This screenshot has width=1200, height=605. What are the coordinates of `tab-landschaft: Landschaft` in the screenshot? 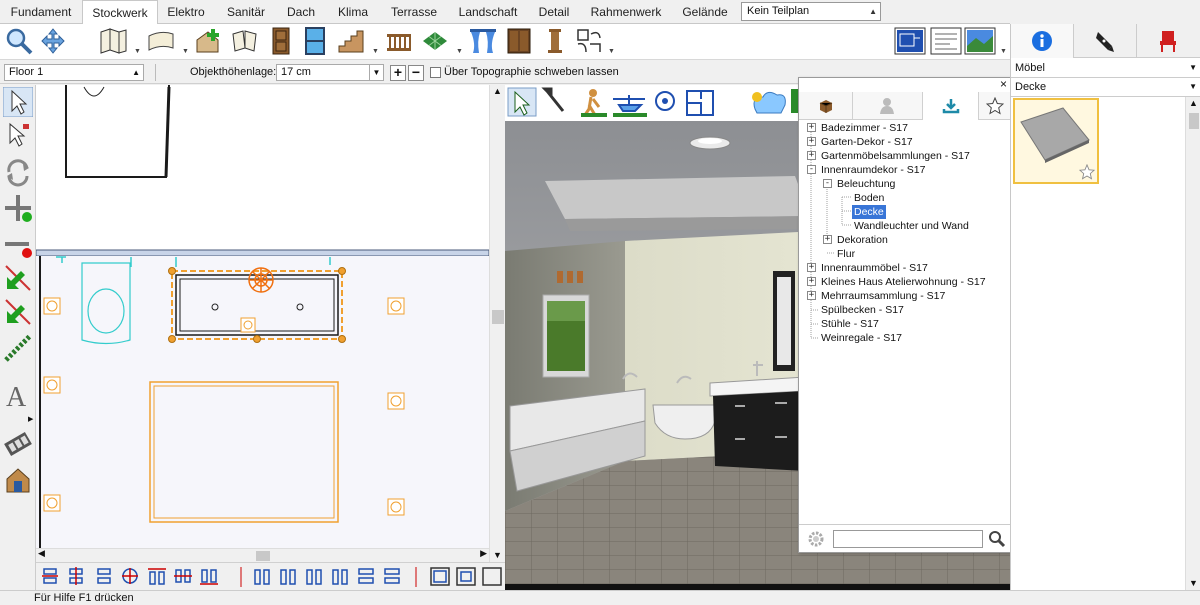 It's located at (488, 12).